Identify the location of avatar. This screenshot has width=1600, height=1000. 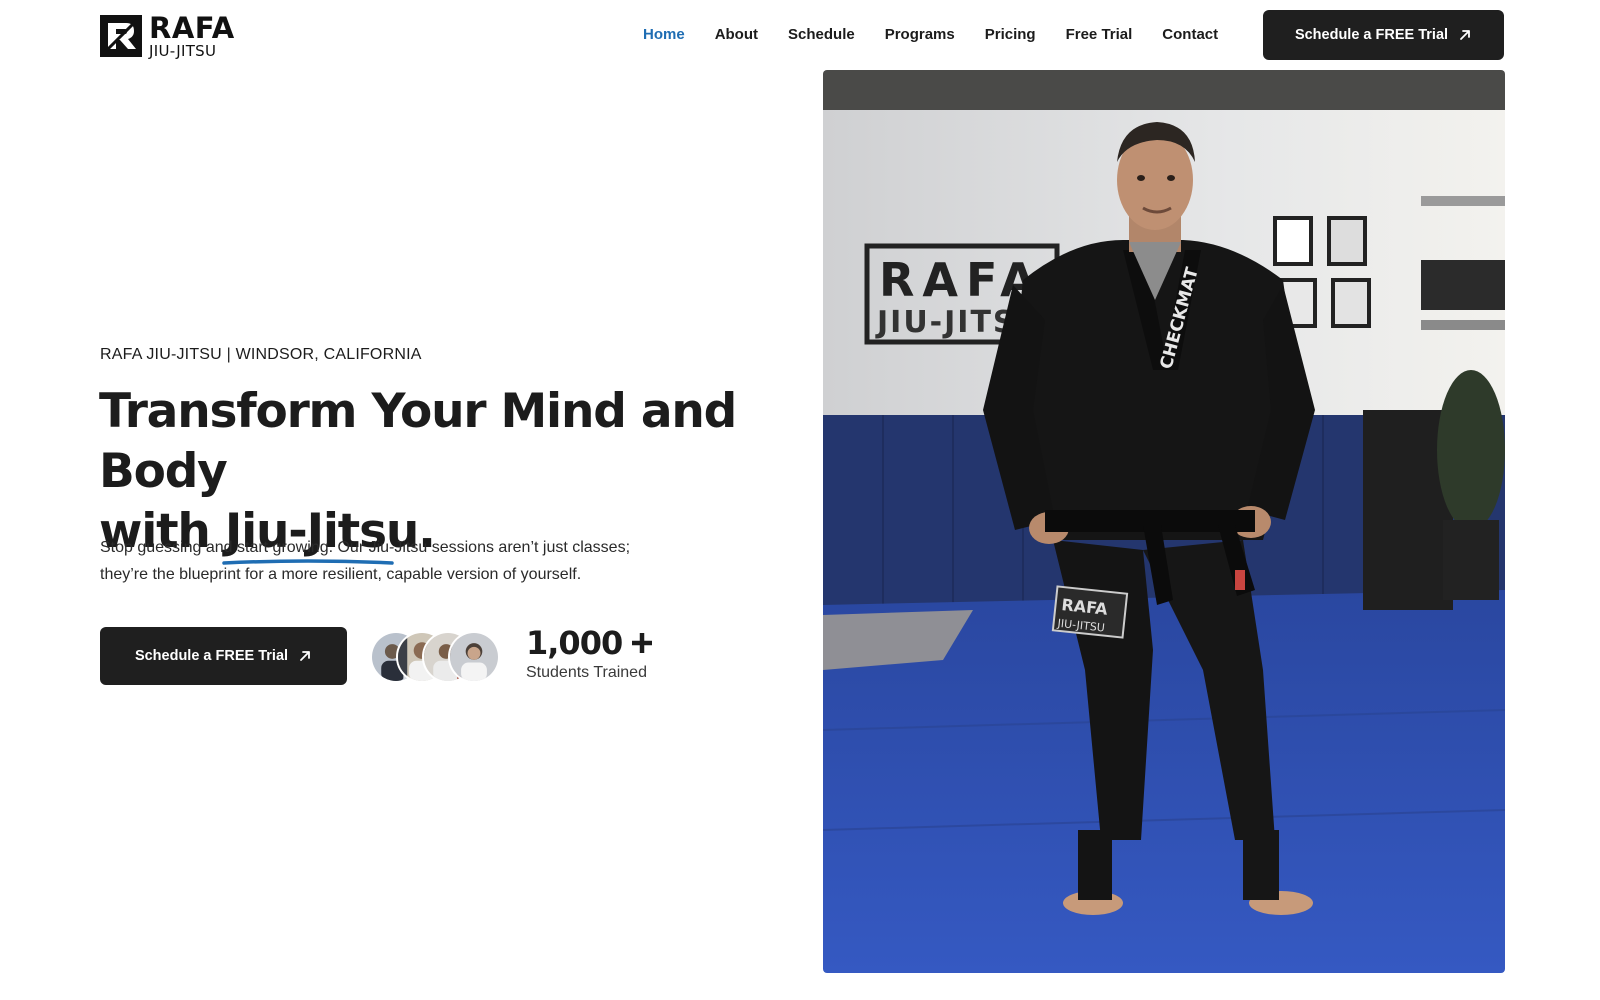
(474, 657).